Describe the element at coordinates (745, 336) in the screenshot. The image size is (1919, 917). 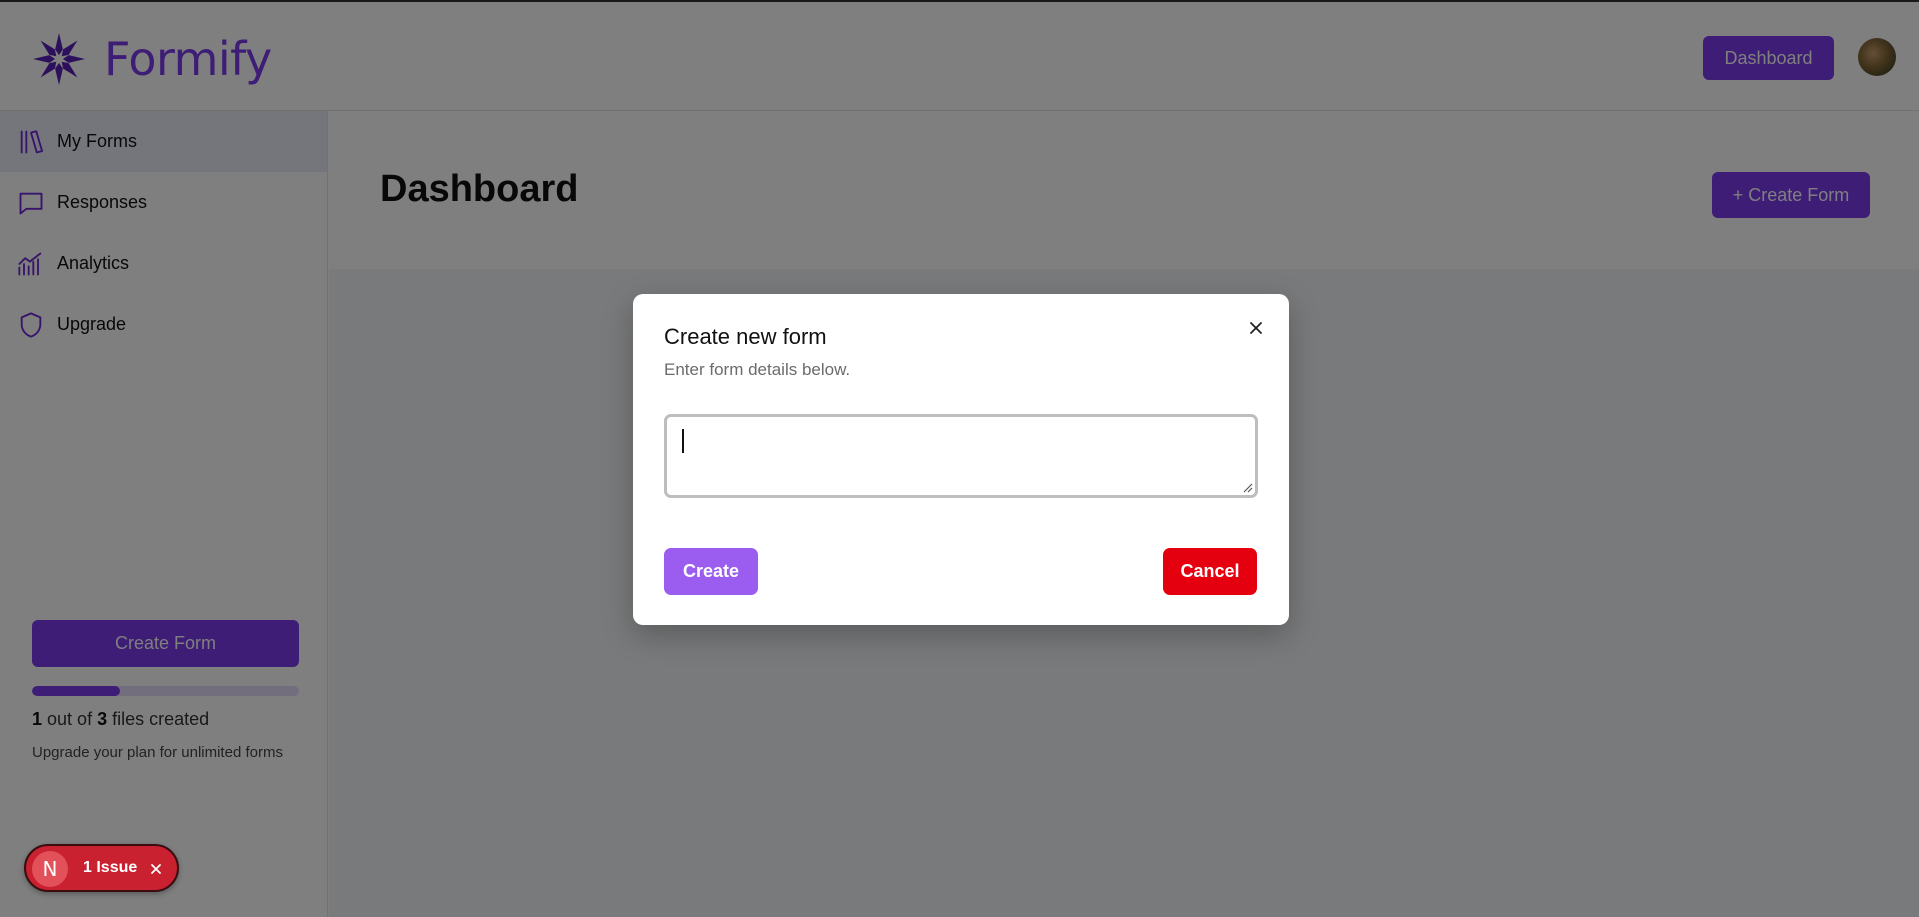
I see `dialog-title: Create new form` at that location.